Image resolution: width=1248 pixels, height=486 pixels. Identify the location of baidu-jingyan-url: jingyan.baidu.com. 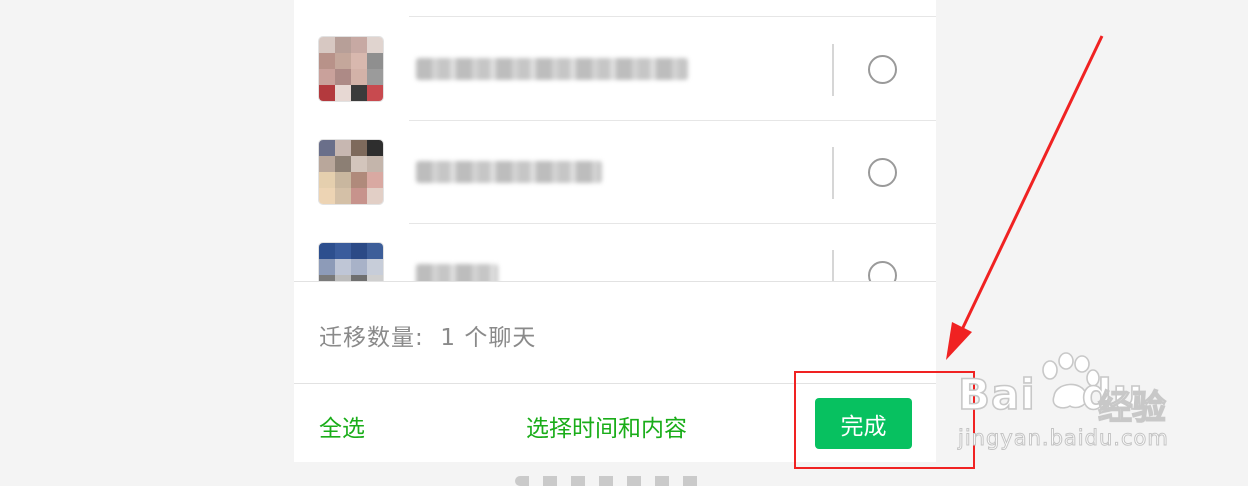
(1063, 438).